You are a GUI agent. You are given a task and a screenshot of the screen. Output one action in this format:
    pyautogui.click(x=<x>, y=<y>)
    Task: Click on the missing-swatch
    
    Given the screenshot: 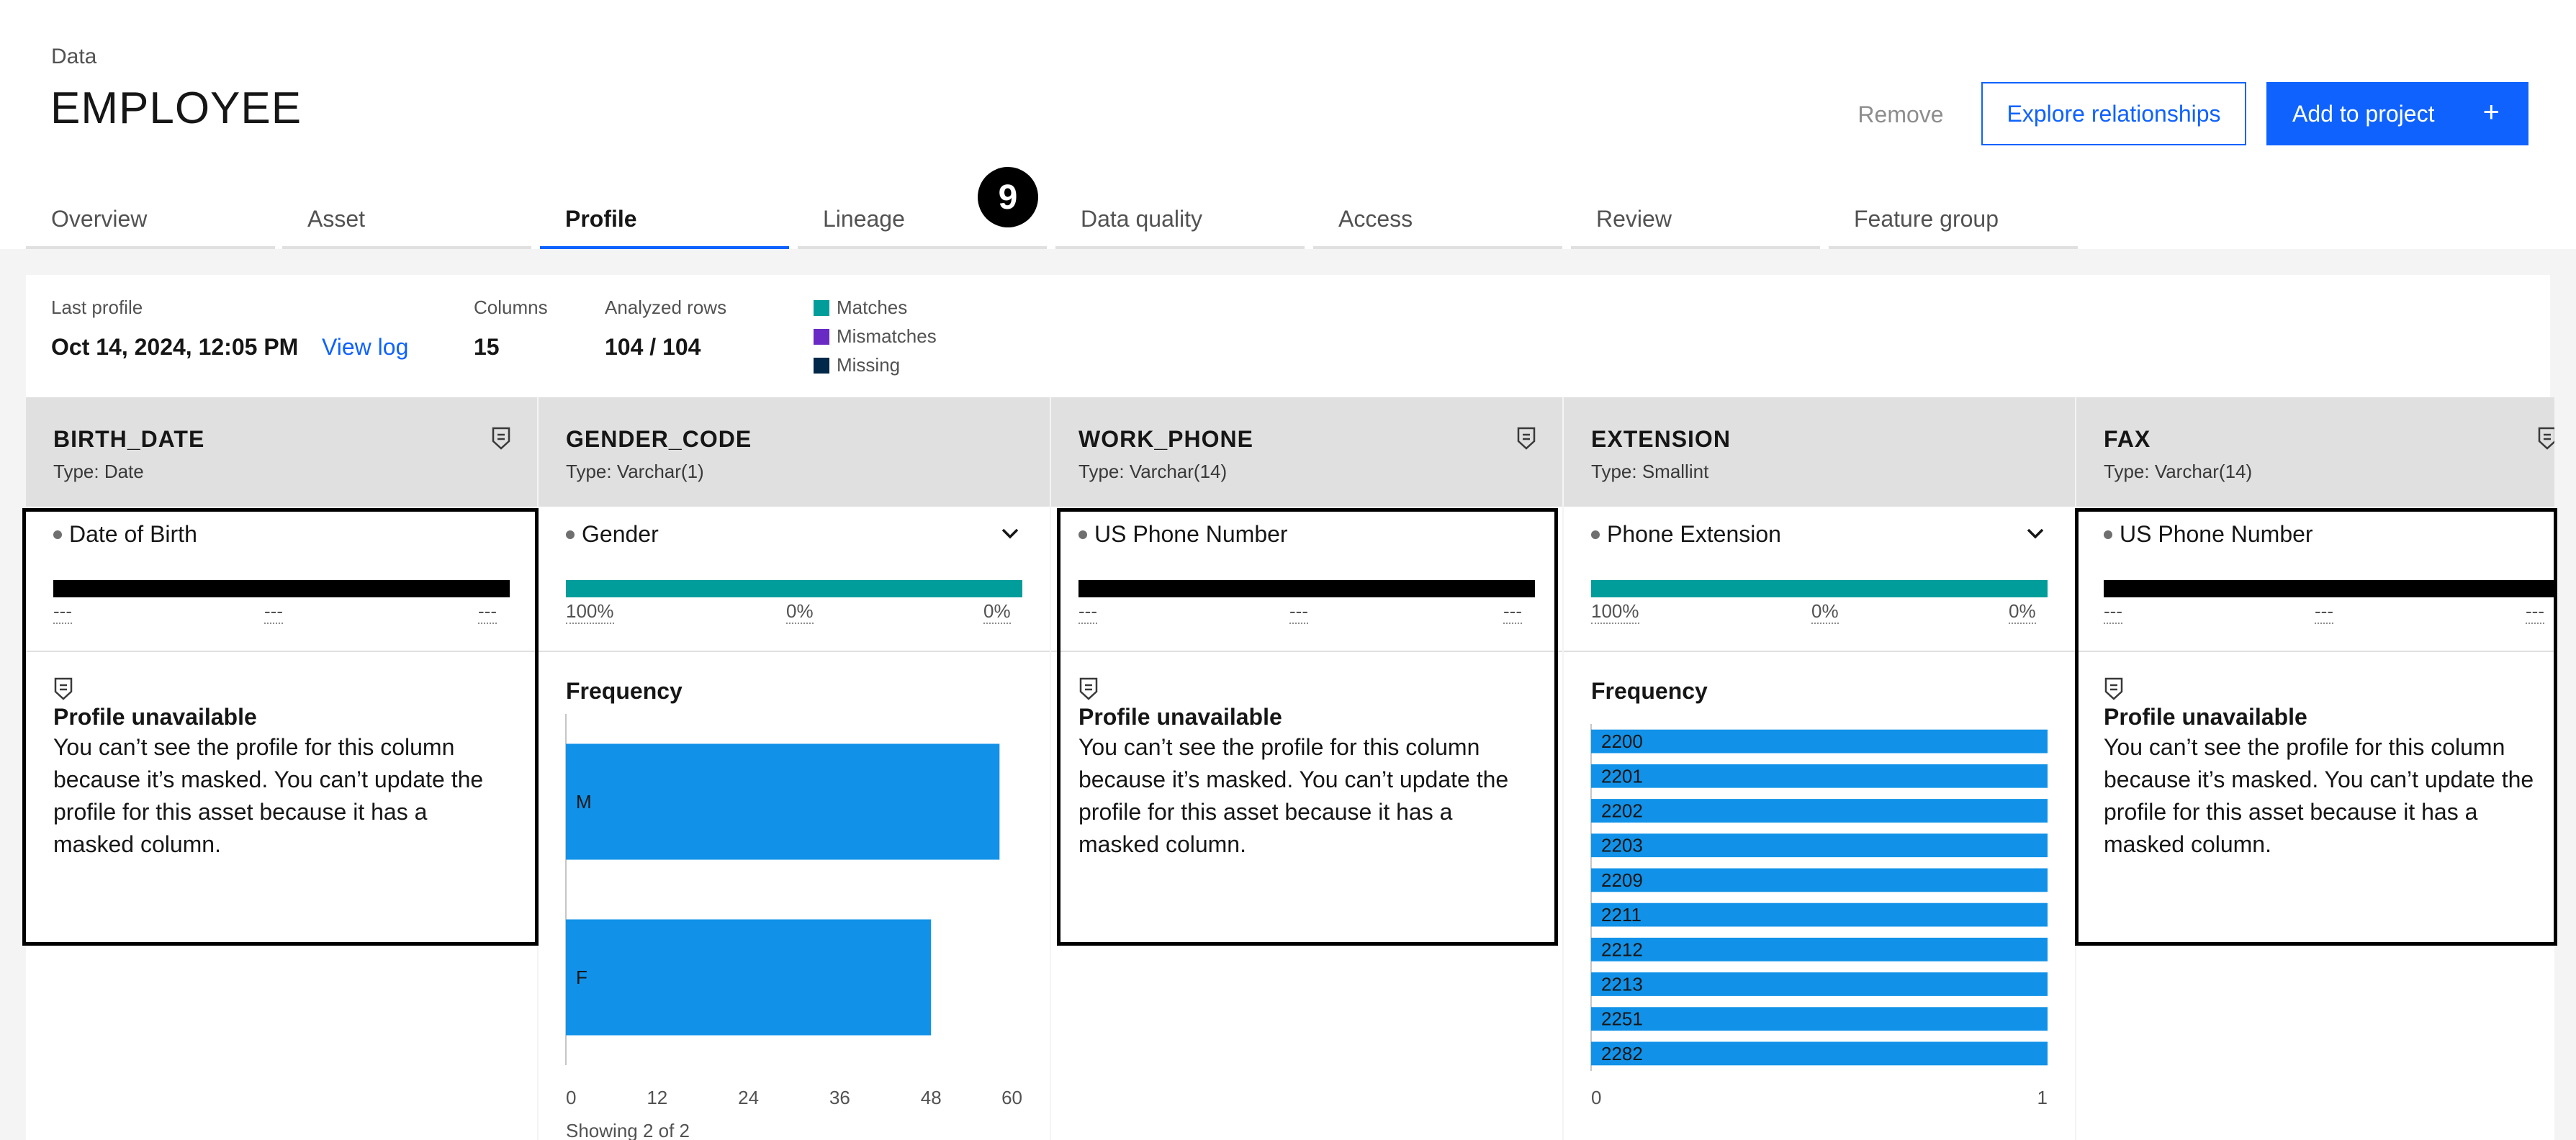 What is the action you would take?
    pyautogui.click(x=821, y=366)
    